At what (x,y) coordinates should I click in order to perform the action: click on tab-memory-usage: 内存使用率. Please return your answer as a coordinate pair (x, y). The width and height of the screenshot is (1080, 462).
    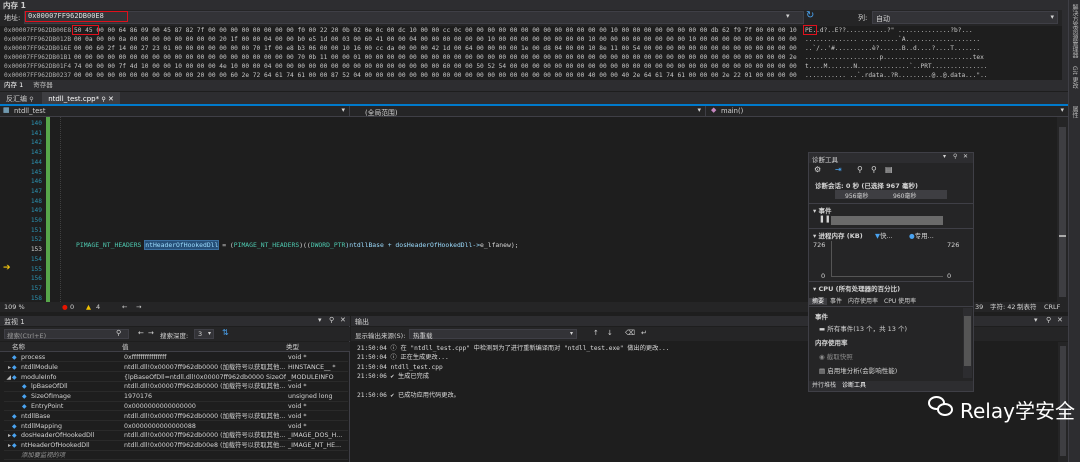
    Looking at the image, I should click on (863, 301).